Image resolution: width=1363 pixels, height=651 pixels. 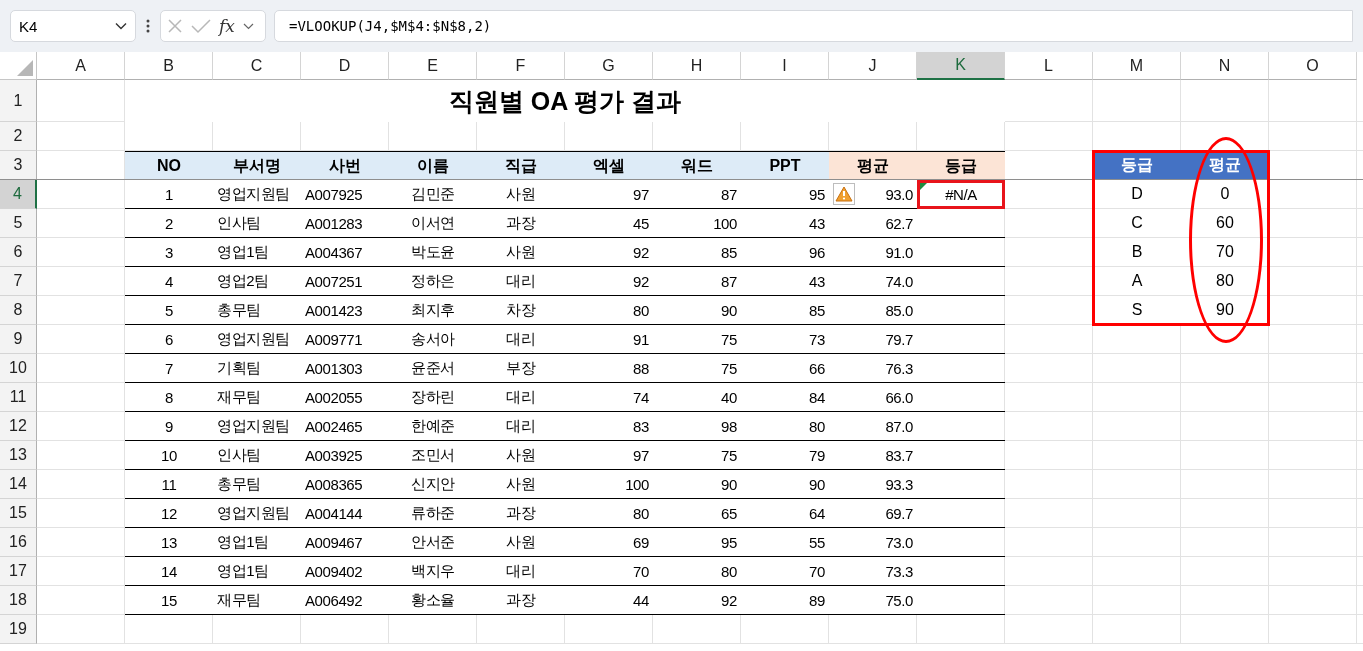 What do you see at coordinates (18, 571) in the screenshot?
I see `row-header: 17` at bounding box center [18, 571].